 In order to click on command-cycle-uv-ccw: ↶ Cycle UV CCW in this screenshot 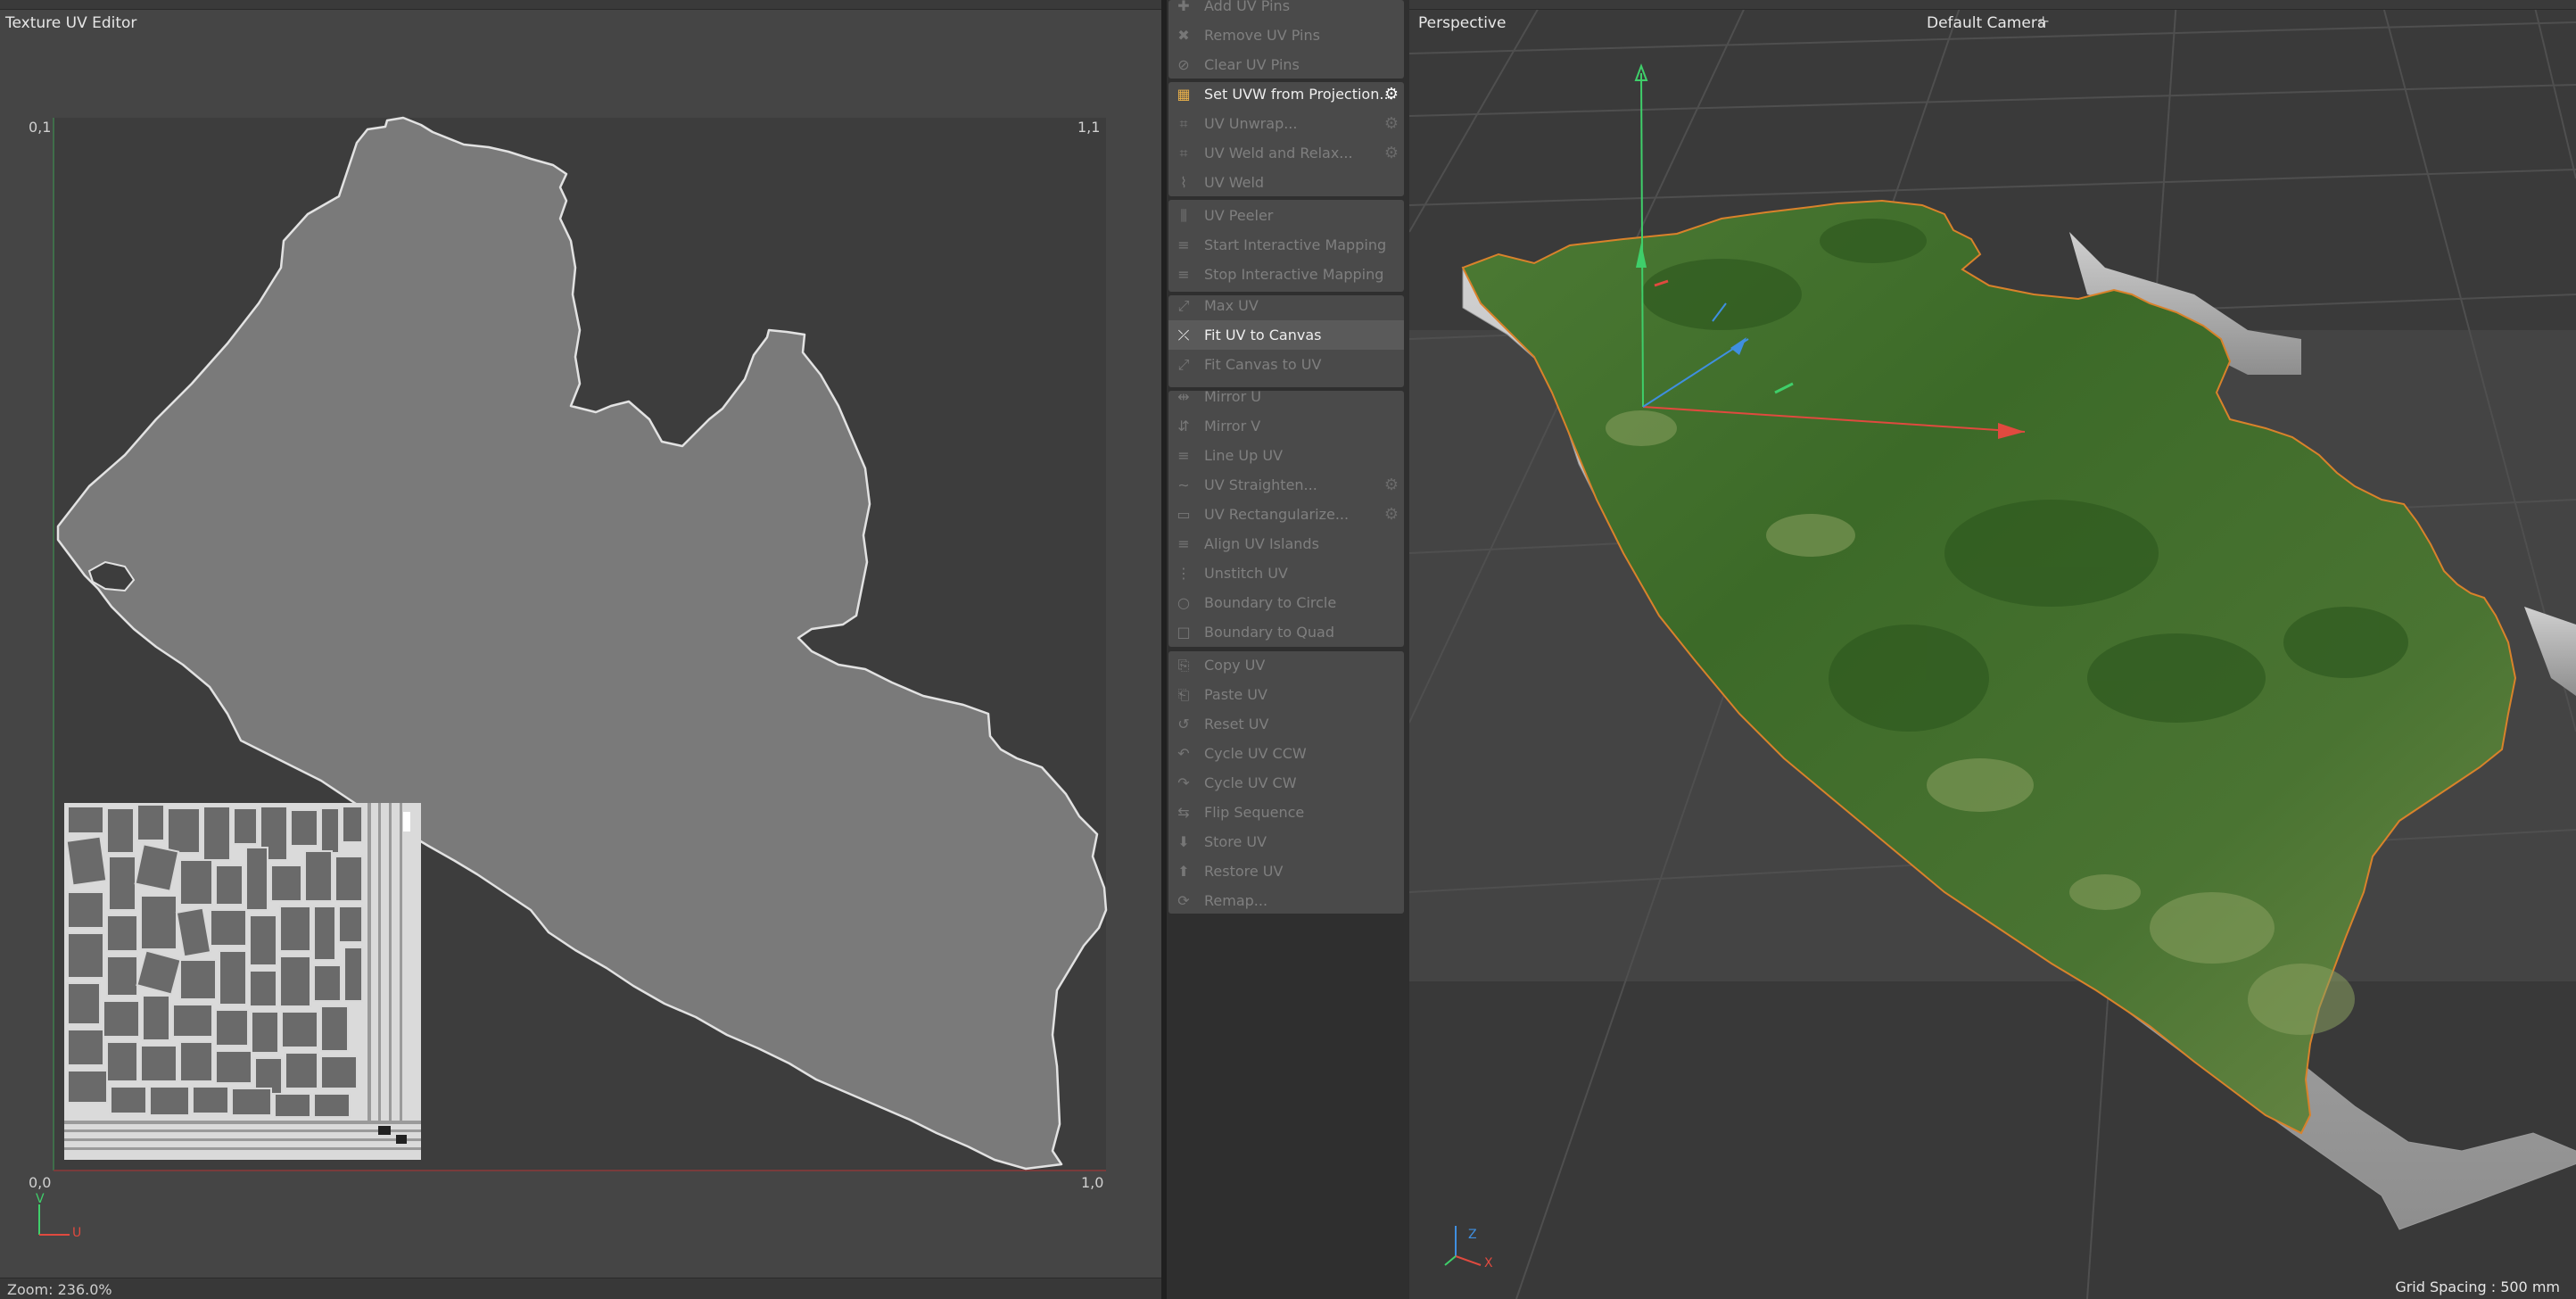, I will do `click(1286, 754)`.